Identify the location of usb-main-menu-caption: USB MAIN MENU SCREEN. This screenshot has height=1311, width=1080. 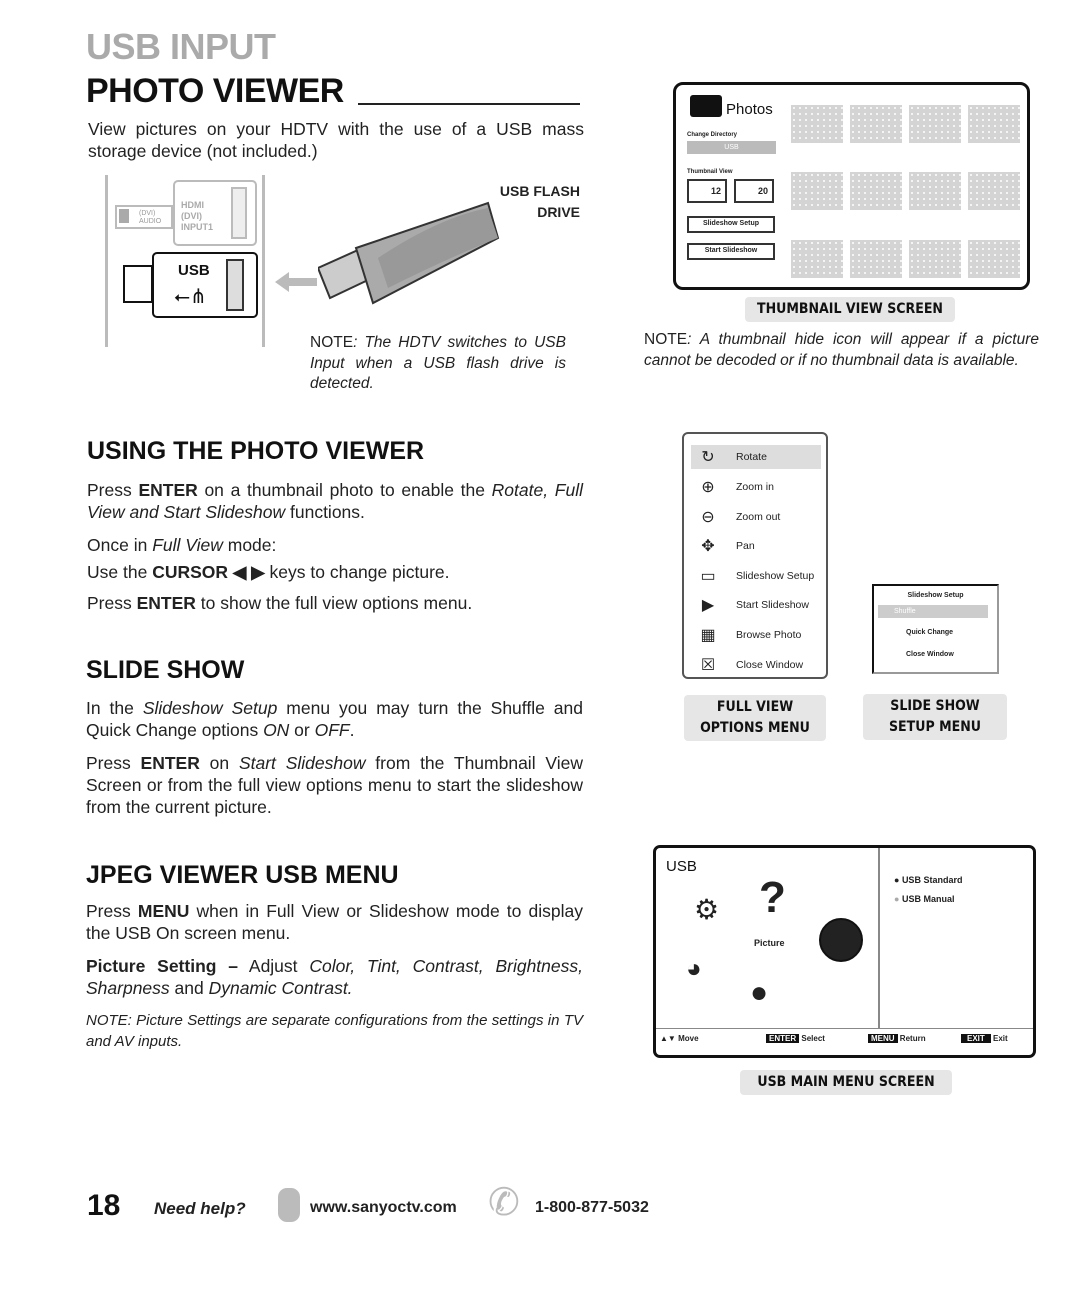
(846, 1082).